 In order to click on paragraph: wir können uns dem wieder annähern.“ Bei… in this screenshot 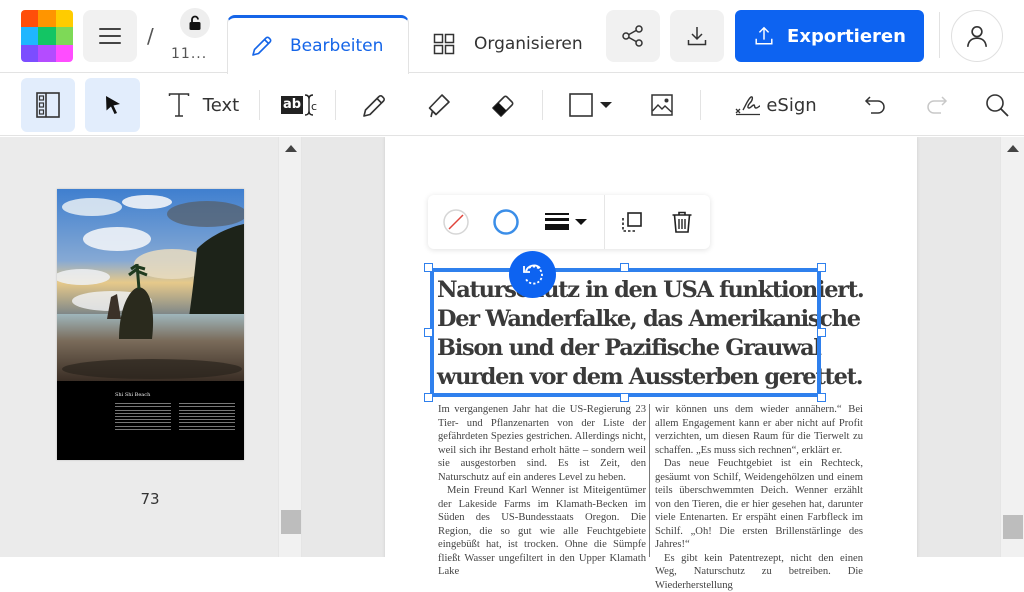, I will do `click(759, 430)`.